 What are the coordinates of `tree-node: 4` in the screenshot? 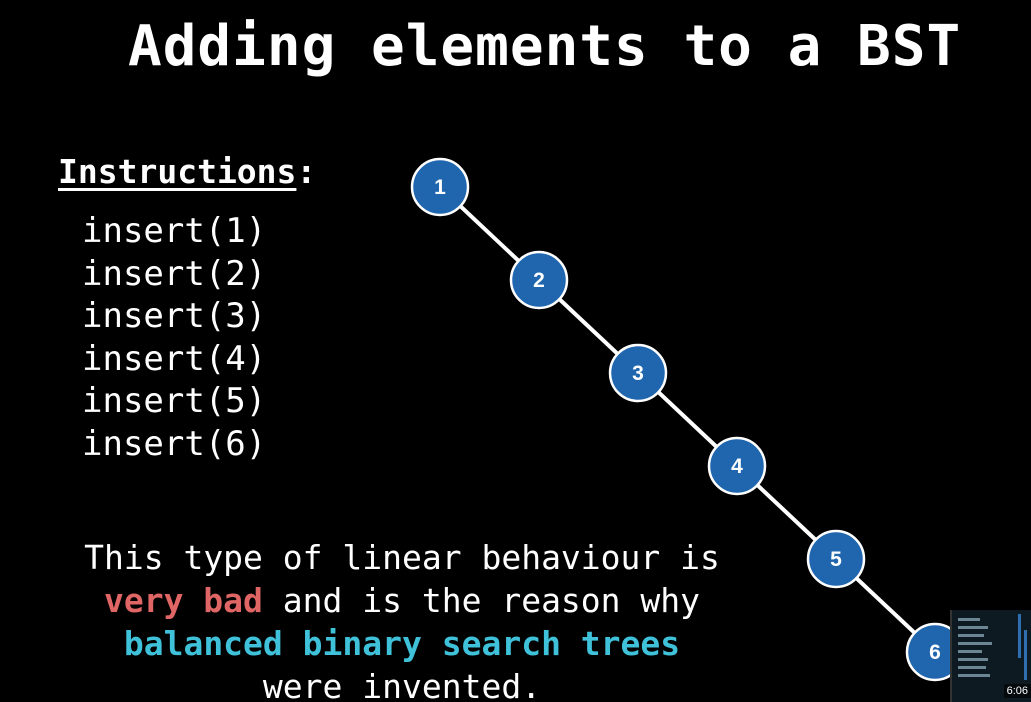 It's located at (737, 466).